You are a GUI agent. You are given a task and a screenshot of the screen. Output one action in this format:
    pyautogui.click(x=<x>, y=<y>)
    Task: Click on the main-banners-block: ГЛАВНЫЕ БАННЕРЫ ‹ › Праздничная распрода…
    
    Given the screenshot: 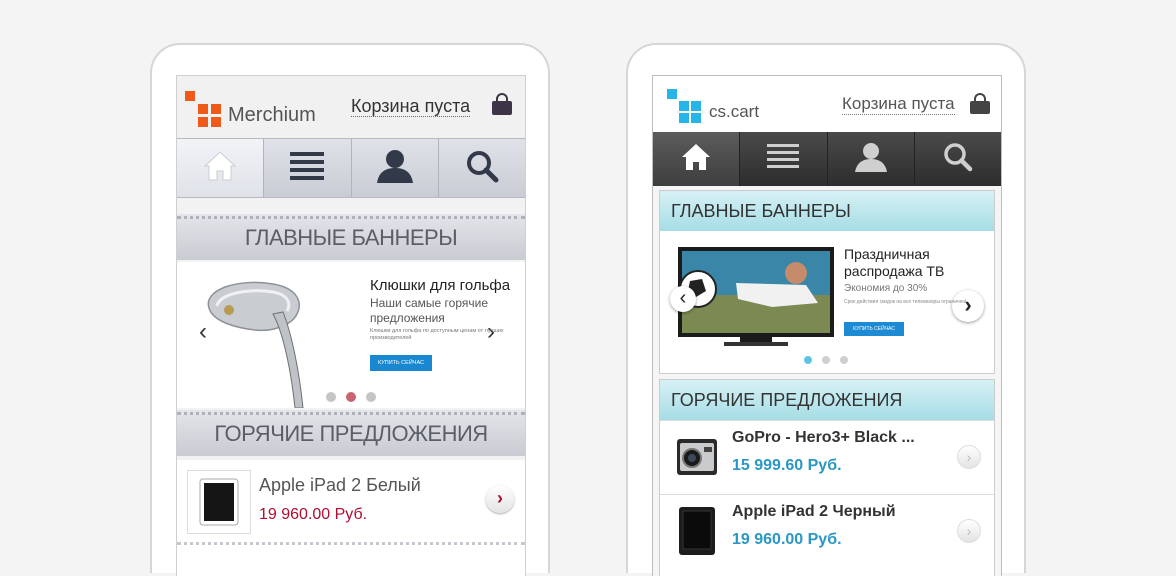 What is the action you would take?
    pyautogui.click(x=827, y=282)
    